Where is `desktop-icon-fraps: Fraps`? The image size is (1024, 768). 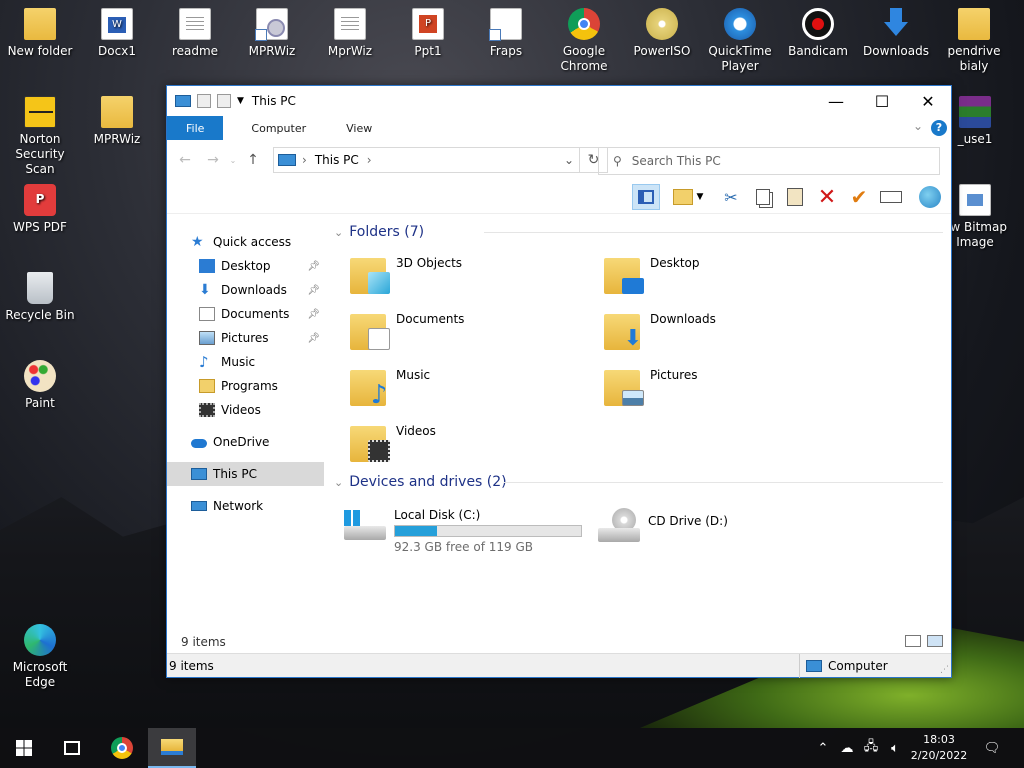
desktop-icon-fraps: Fraps is located at coordinates (506, 33).